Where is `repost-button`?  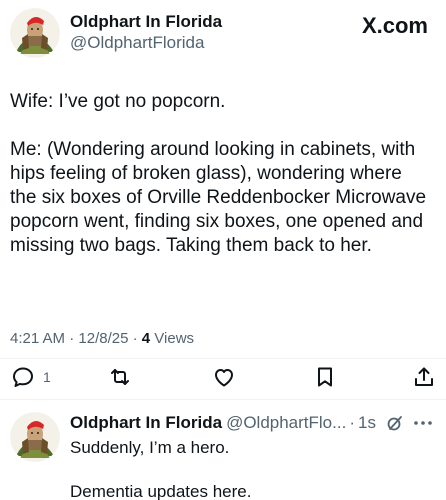 repost-button is located at coordinates (120, 377).